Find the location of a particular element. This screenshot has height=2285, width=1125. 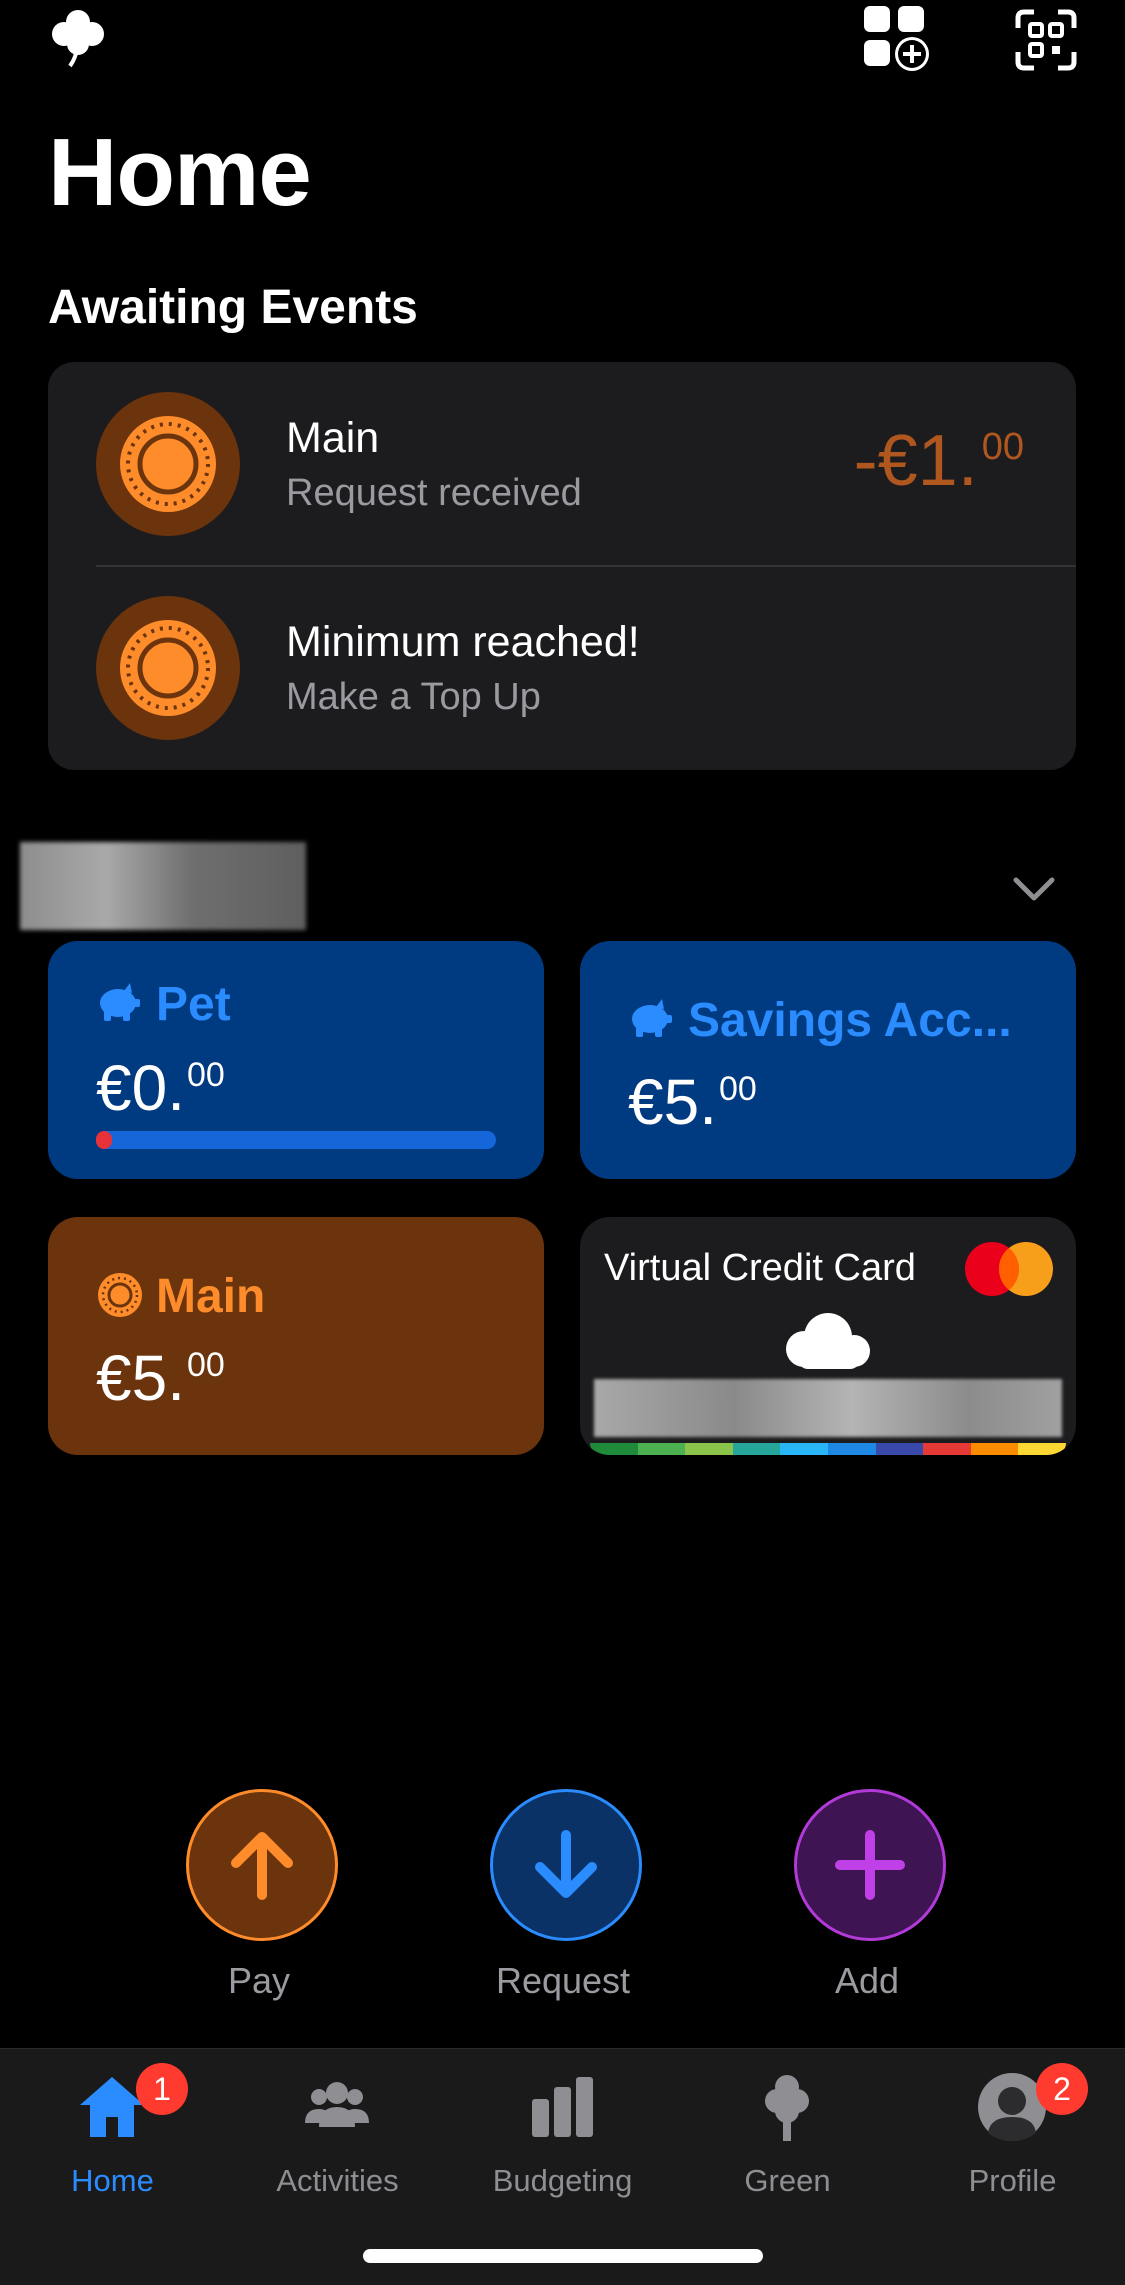

tab-home: Home 1 is located at coordinates (112, 2139).